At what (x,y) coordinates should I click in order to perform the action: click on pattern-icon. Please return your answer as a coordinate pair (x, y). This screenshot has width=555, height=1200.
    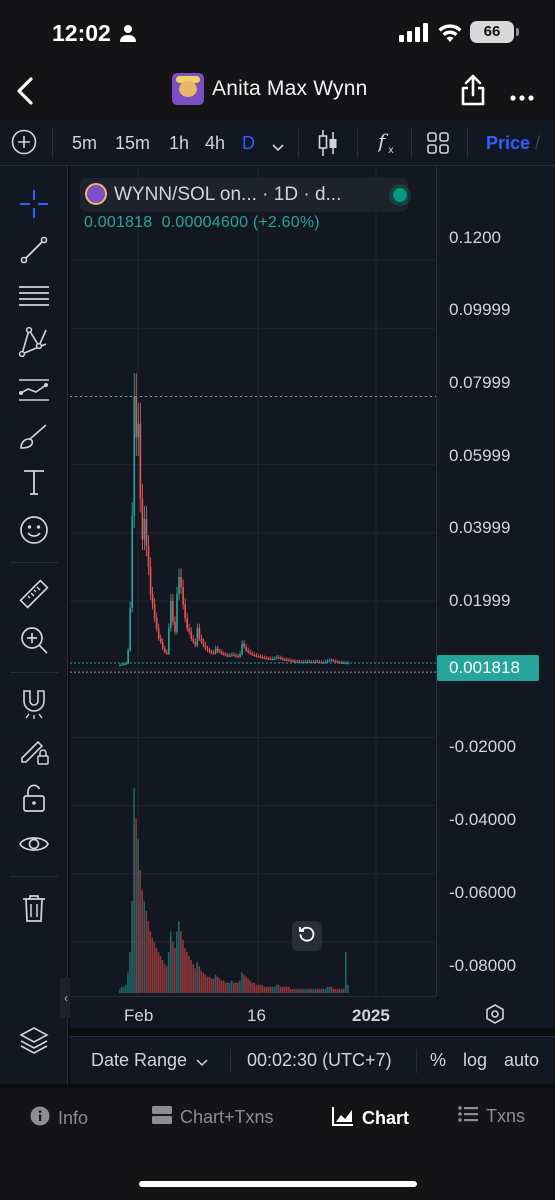
    Looking at the image, I should click on (34, 342).